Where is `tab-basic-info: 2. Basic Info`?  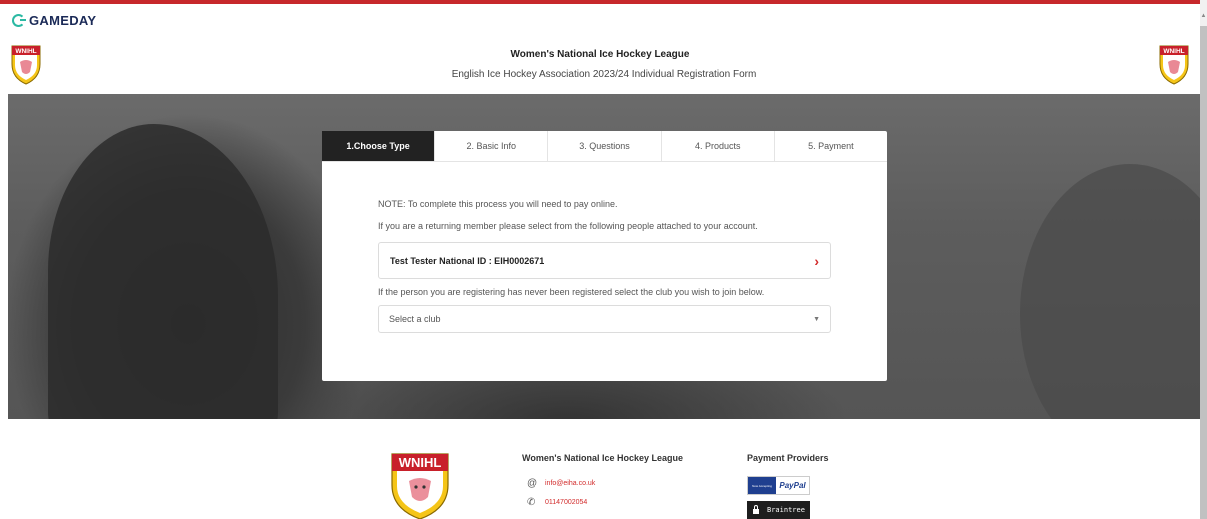
tab-basic-info: 2. Basic Info is located at coordinates (490, 146).